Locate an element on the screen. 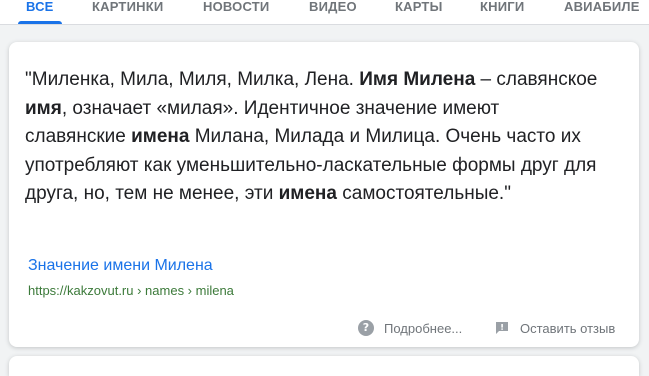 This screenshot has height=376, width=649. snippet-part: "Миленка, Мила, Миля, Милка, Лена. is located at coordinates (192, 79).